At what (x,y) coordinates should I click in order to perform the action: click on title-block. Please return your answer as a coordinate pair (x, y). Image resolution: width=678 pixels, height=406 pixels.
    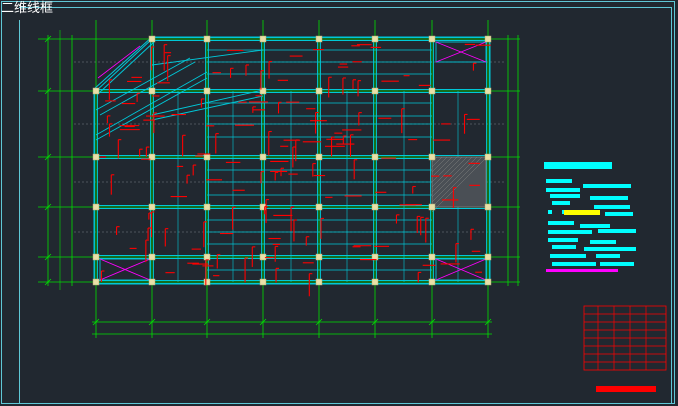
    Looking at the image, I should click on (625, 348).